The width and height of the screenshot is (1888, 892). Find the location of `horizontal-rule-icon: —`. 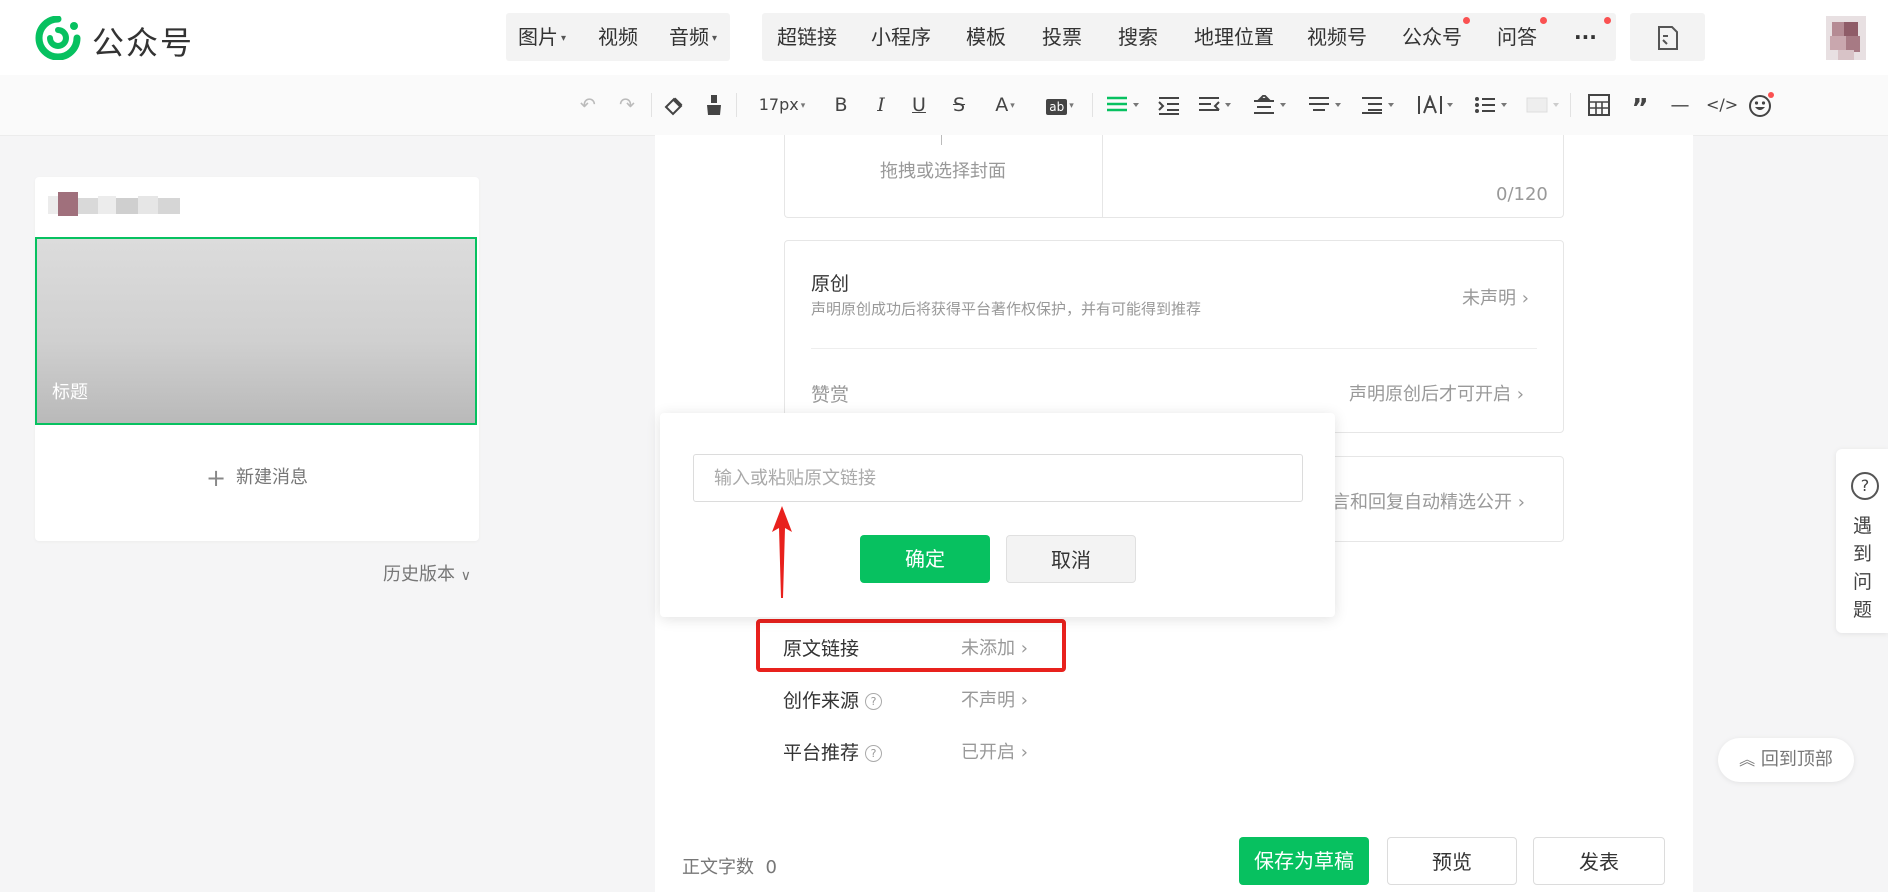

horizontal-rule-icon: — is located at coordinates (1680, 105).